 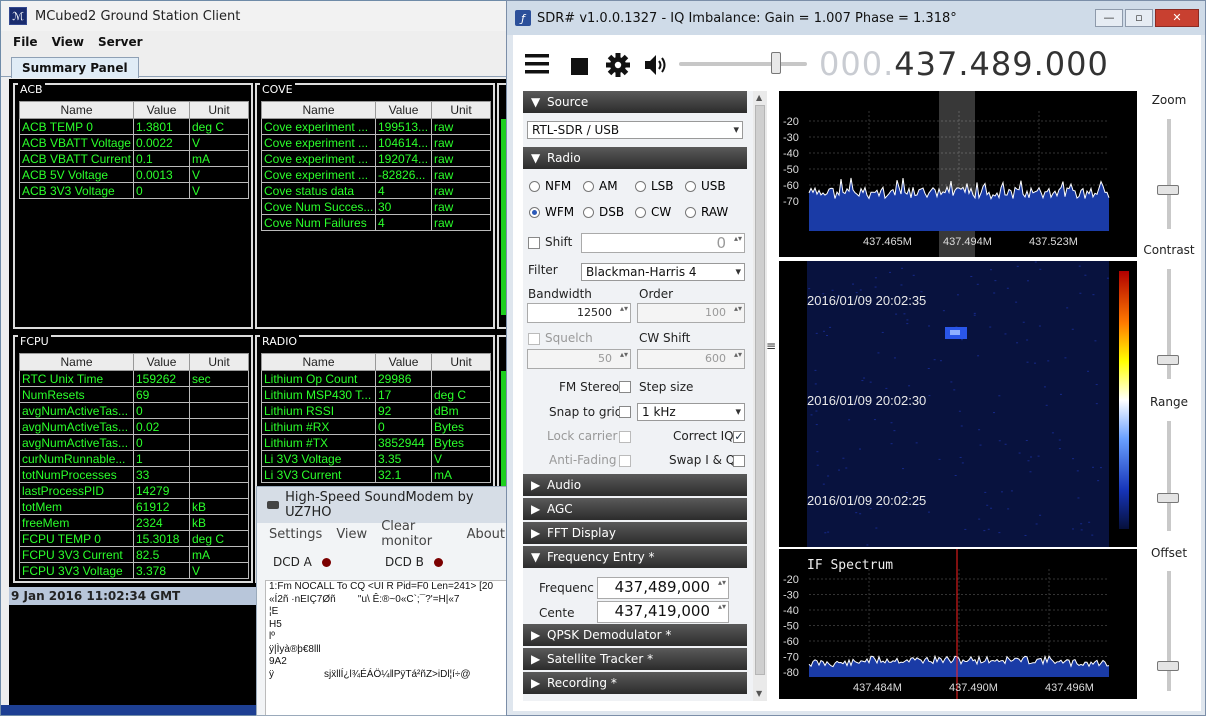 I want to click on snap-to-grid-checkbox, so click(x=625, y=412).